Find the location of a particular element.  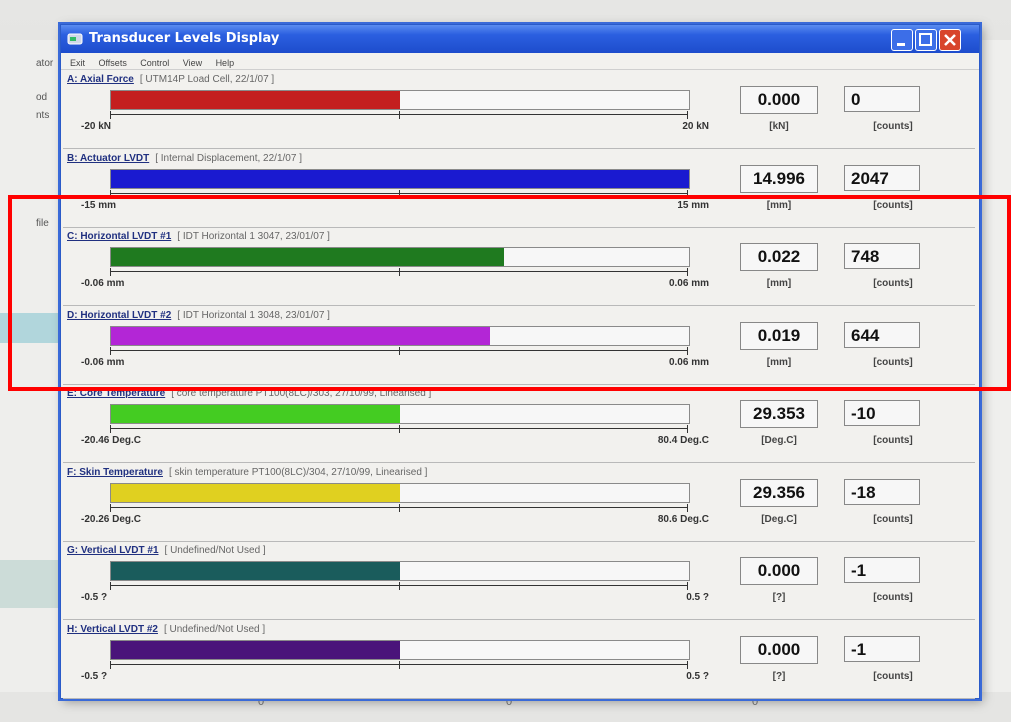

maximize-button is located at coordinates (926, 40).